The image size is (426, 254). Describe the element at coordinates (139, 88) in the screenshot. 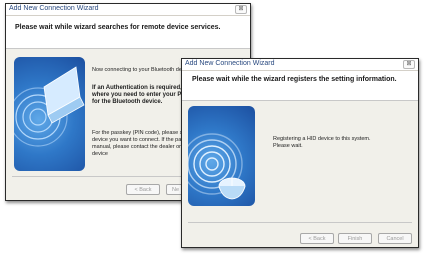

I see `auth-text-line-1: If an Authentication is required, a` at that location.